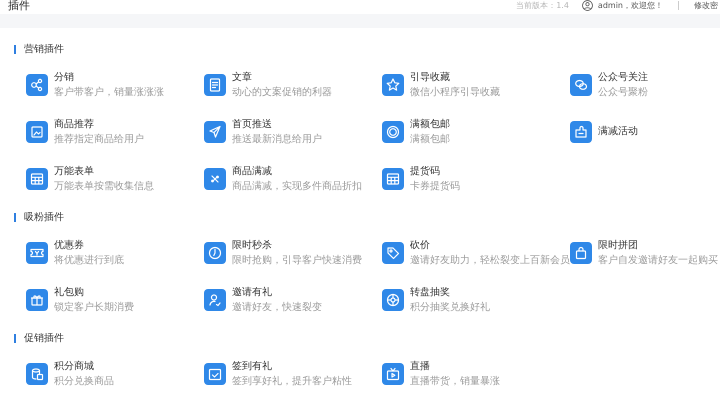  Describe the element at coordinates (282, 78) in the screenshot. I see `plugin-name: 文章` at that location.